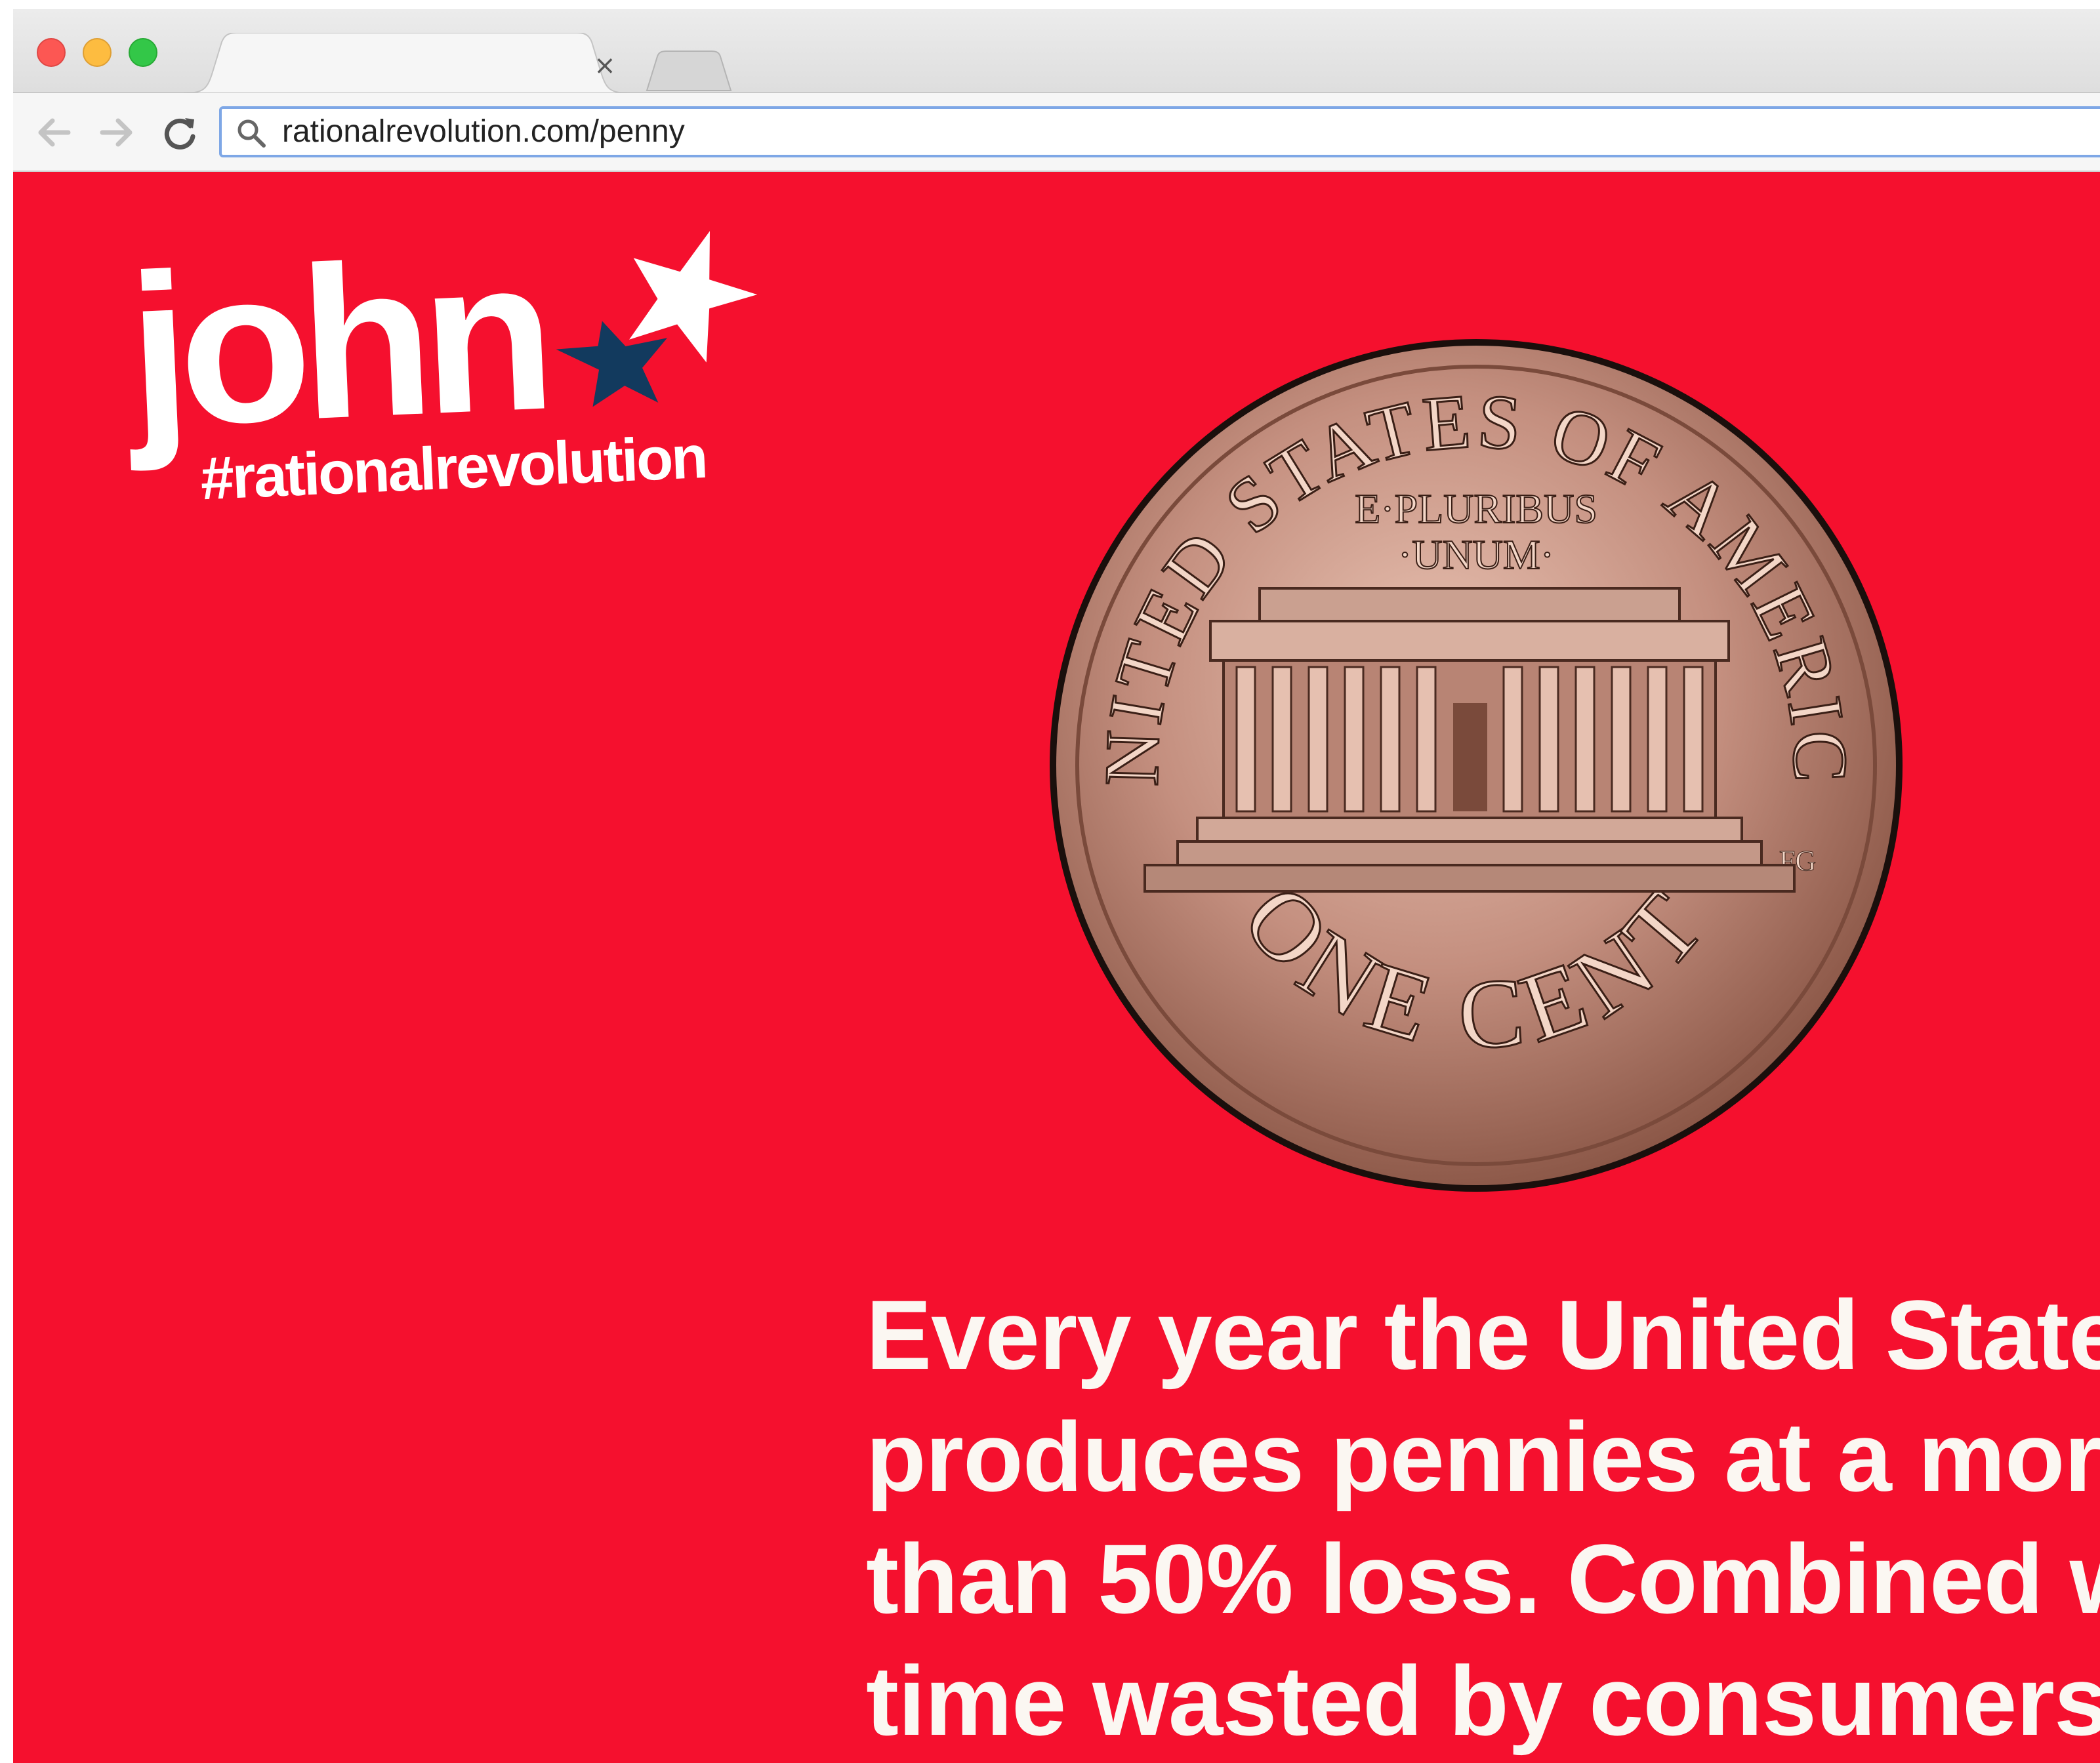 The width and height of the screenshot is (2100, 1763). What do you see at coordinates (1483, 1701) in the screenshot?
I see `body-line-4: time wasted by consumers,` at bounding box center [1483, 1701].